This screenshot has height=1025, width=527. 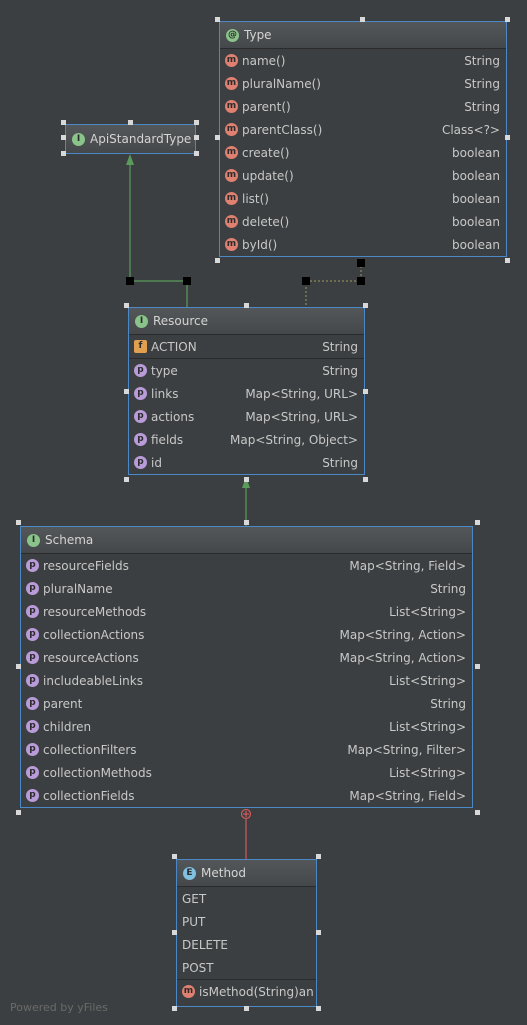 What do you see at coordinates (246, 898) in the screenshot?
I see `enum-constant: GET` at bounding box center [246, 898].